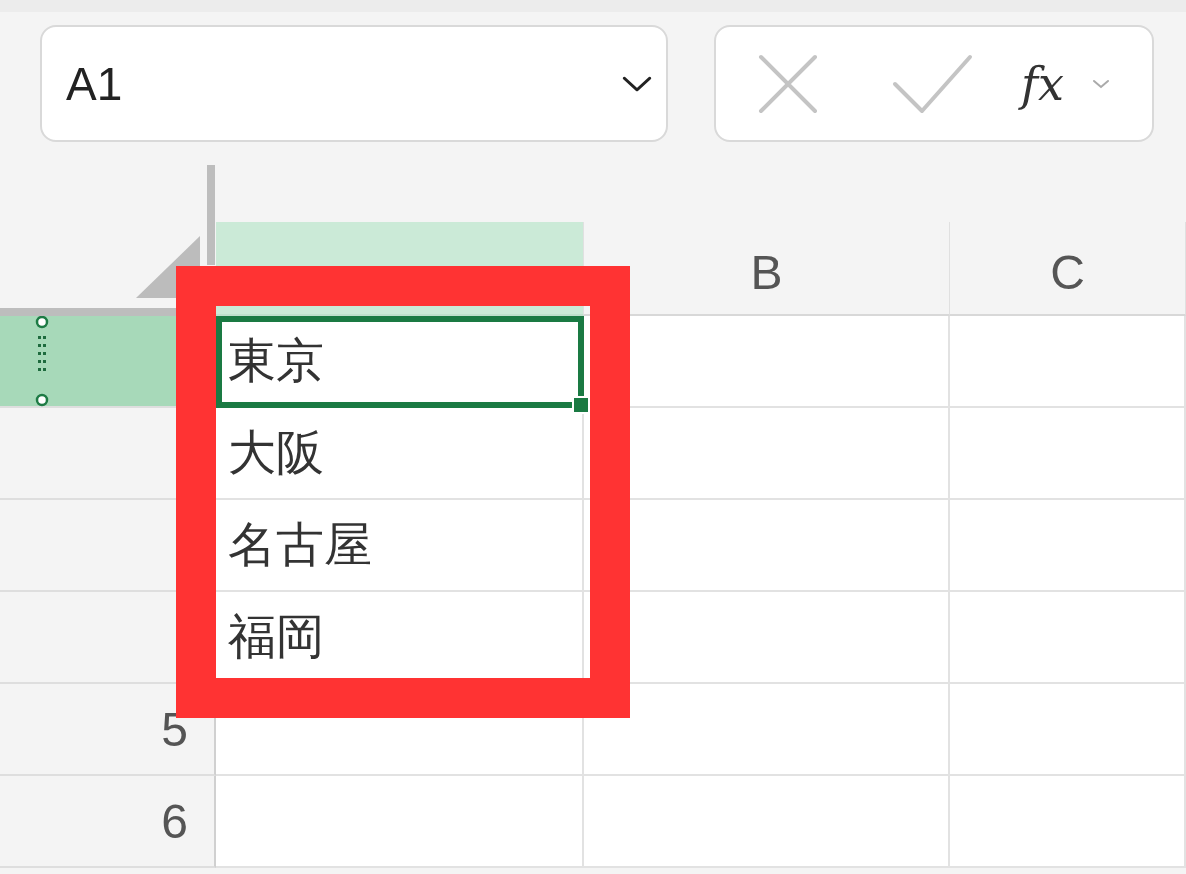 Image resolution: width=1186 pixels, height=874 pixels. Describe the element at coordinates (168, 267) in the screenshot. I see `select-all-icon` at that location.